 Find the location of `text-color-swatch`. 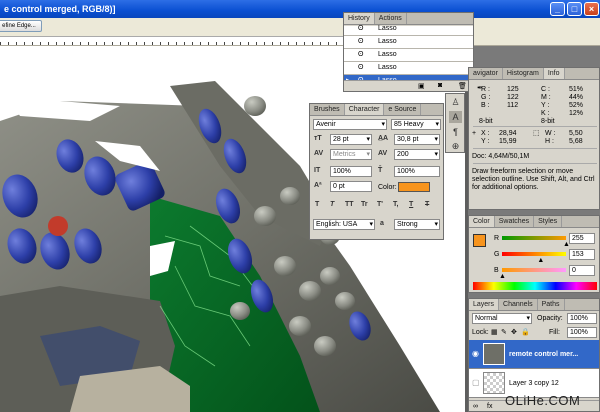

text-color-swatch is located at coordinates (414, 187).